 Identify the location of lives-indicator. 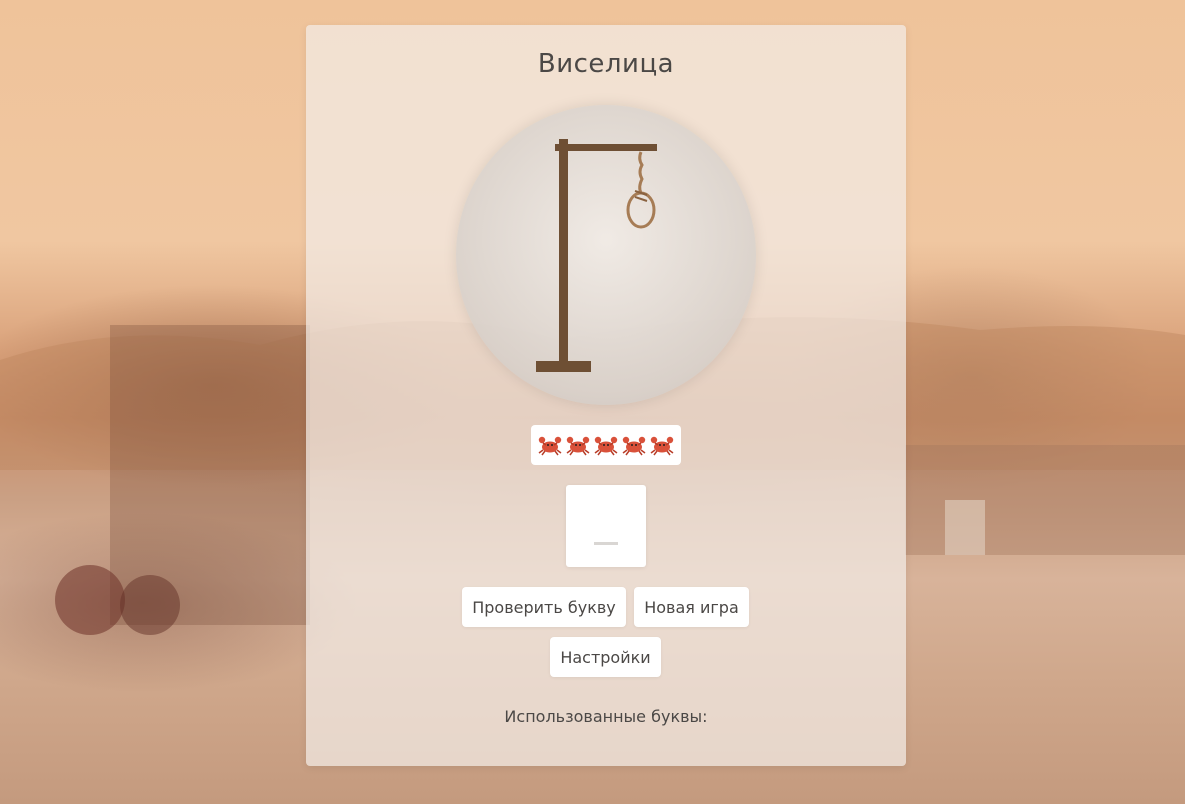
(606, 445).